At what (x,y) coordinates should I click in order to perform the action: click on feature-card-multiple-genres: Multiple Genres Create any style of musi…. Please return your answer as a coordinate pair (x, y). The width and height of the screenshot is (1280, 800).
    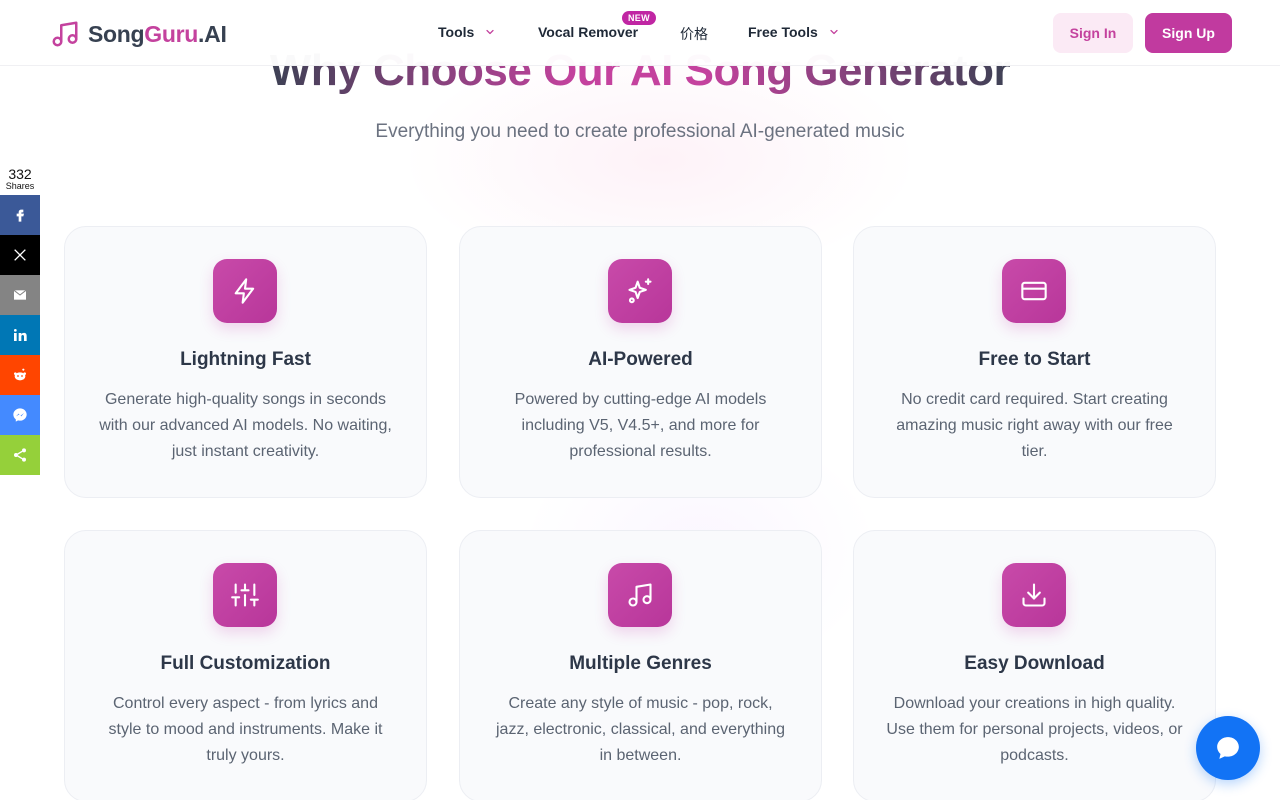
    Looking at the image, I should click on (640, 665).